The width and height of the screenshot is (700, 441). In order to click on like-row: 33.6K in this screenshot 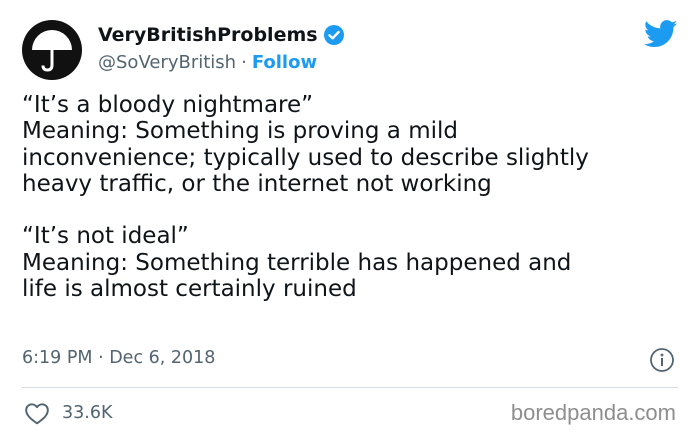, I will do `click(68, 413)`.